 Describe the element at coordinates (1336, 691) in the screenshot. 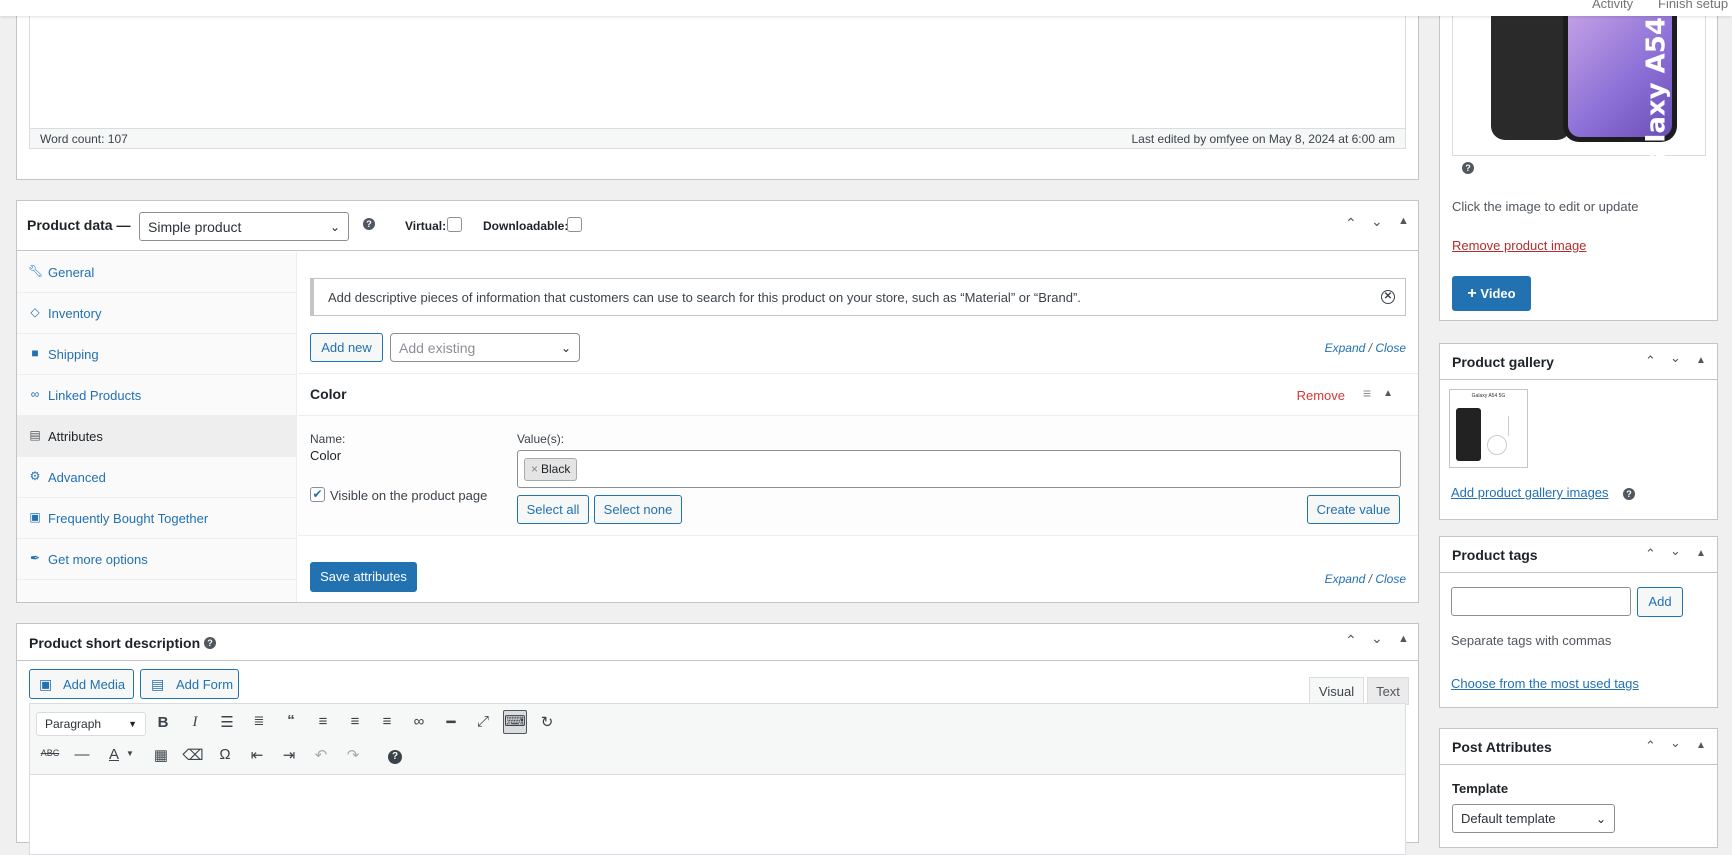

I see `tab-visual: Visual` at that location.